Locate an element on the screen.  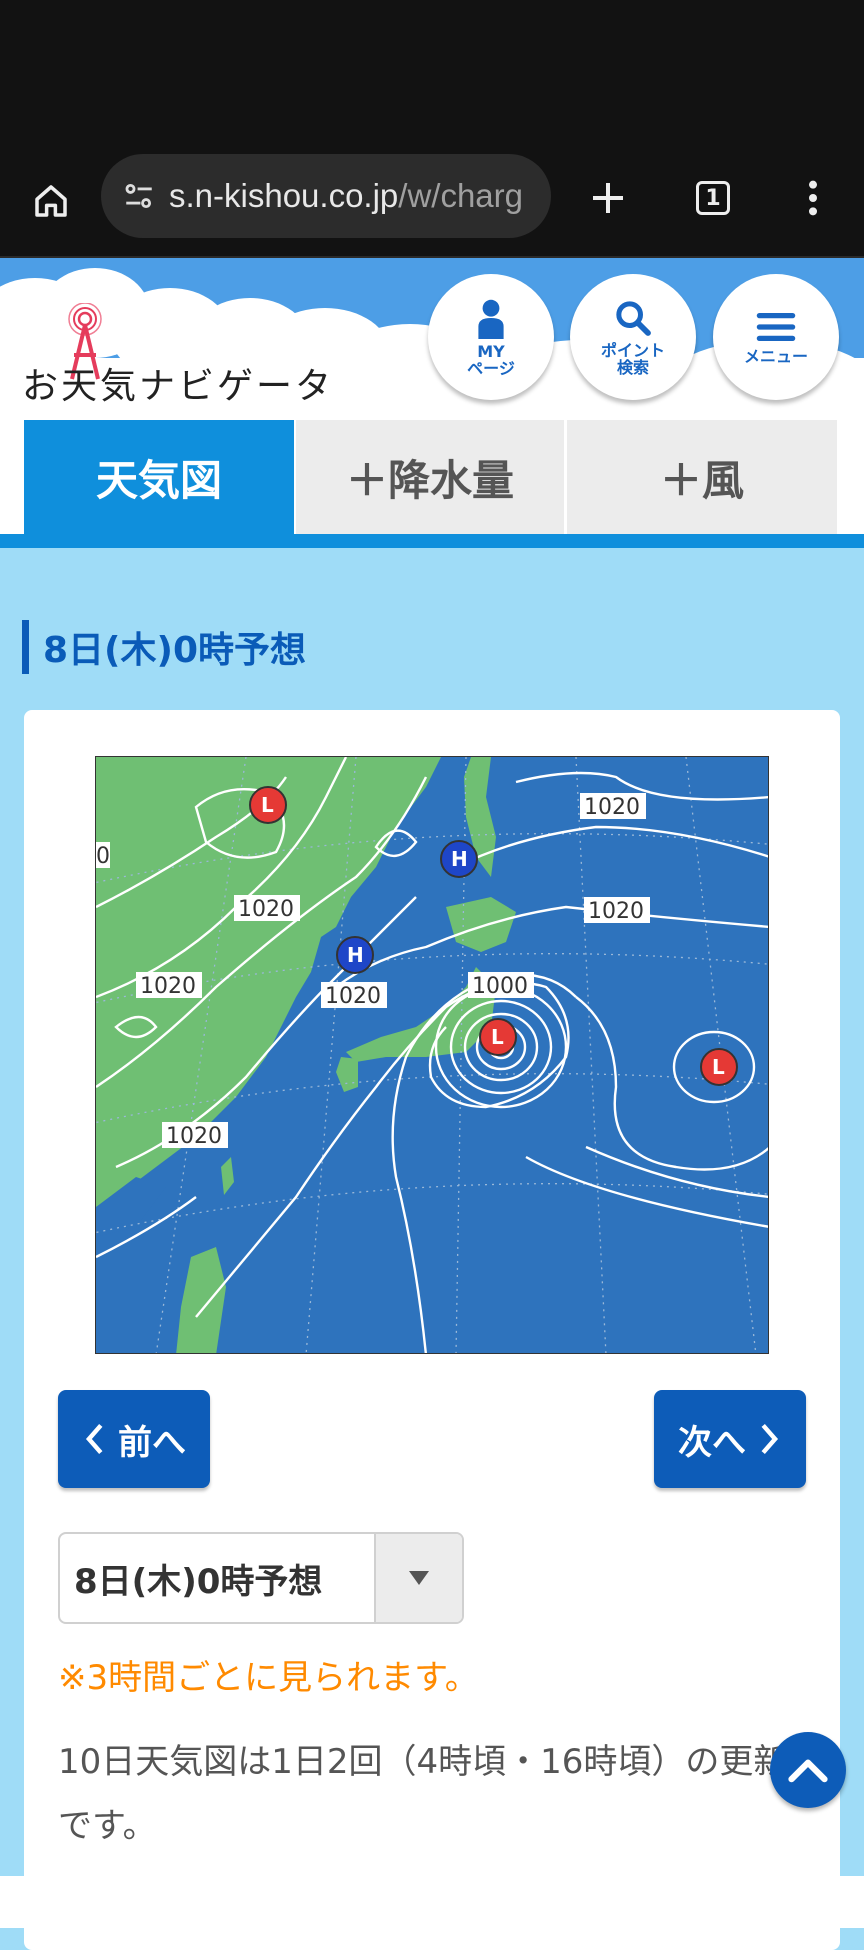
forecast-time-select: 8日(木)0時予想 is located at coordinates (261, 1578).